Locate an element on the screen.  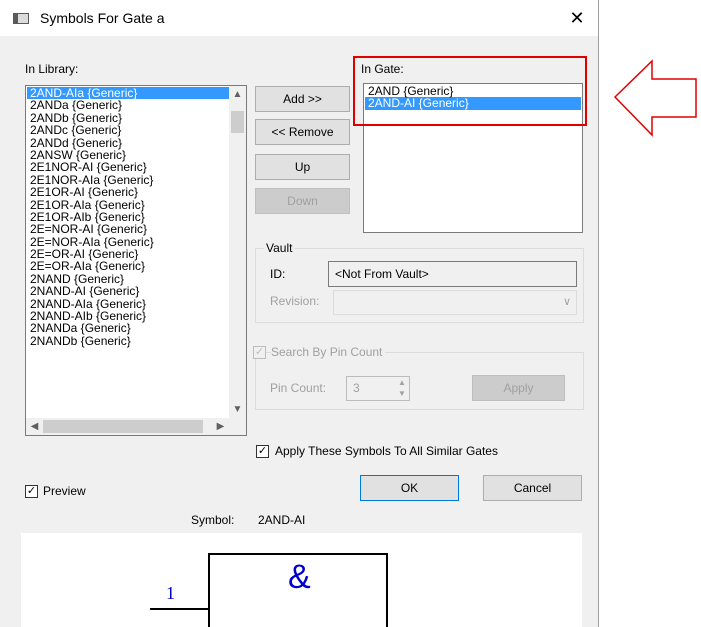
scroll-up-arrow-icon: ▲ is located at coordinates (237, 94).